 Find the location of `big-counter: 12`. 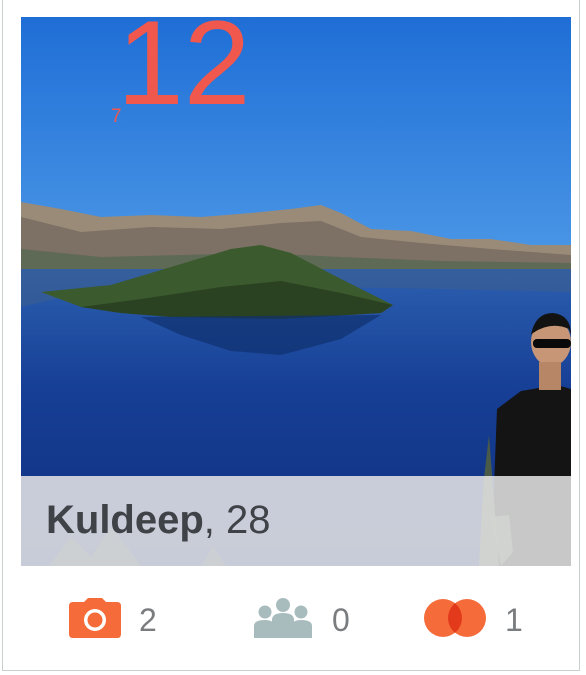

big-counter: 12 is located at coordinates (184, 73).